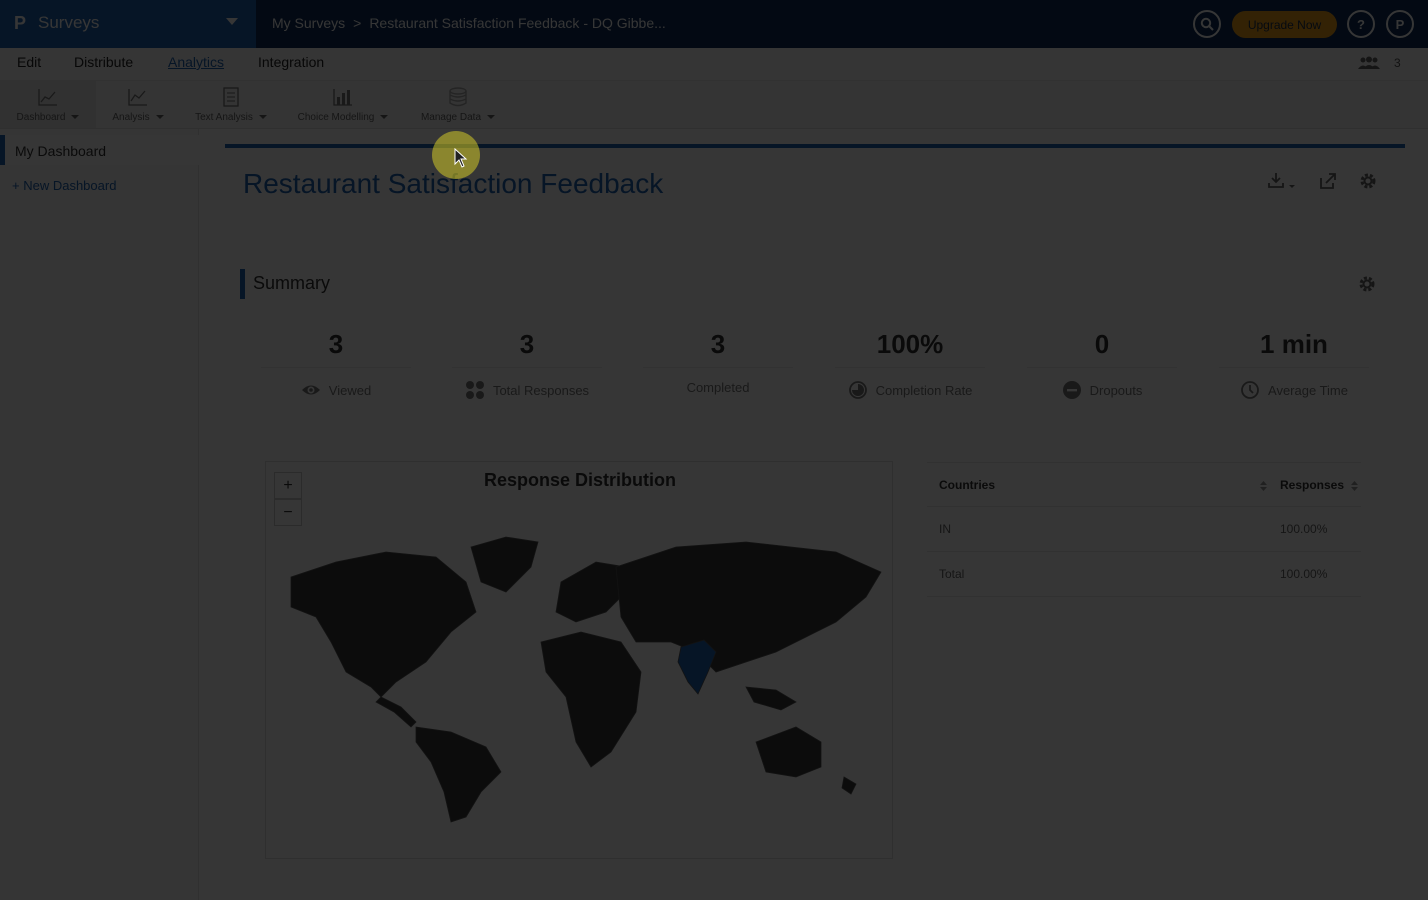  I want to click on new-zealand, so click(849, 785).